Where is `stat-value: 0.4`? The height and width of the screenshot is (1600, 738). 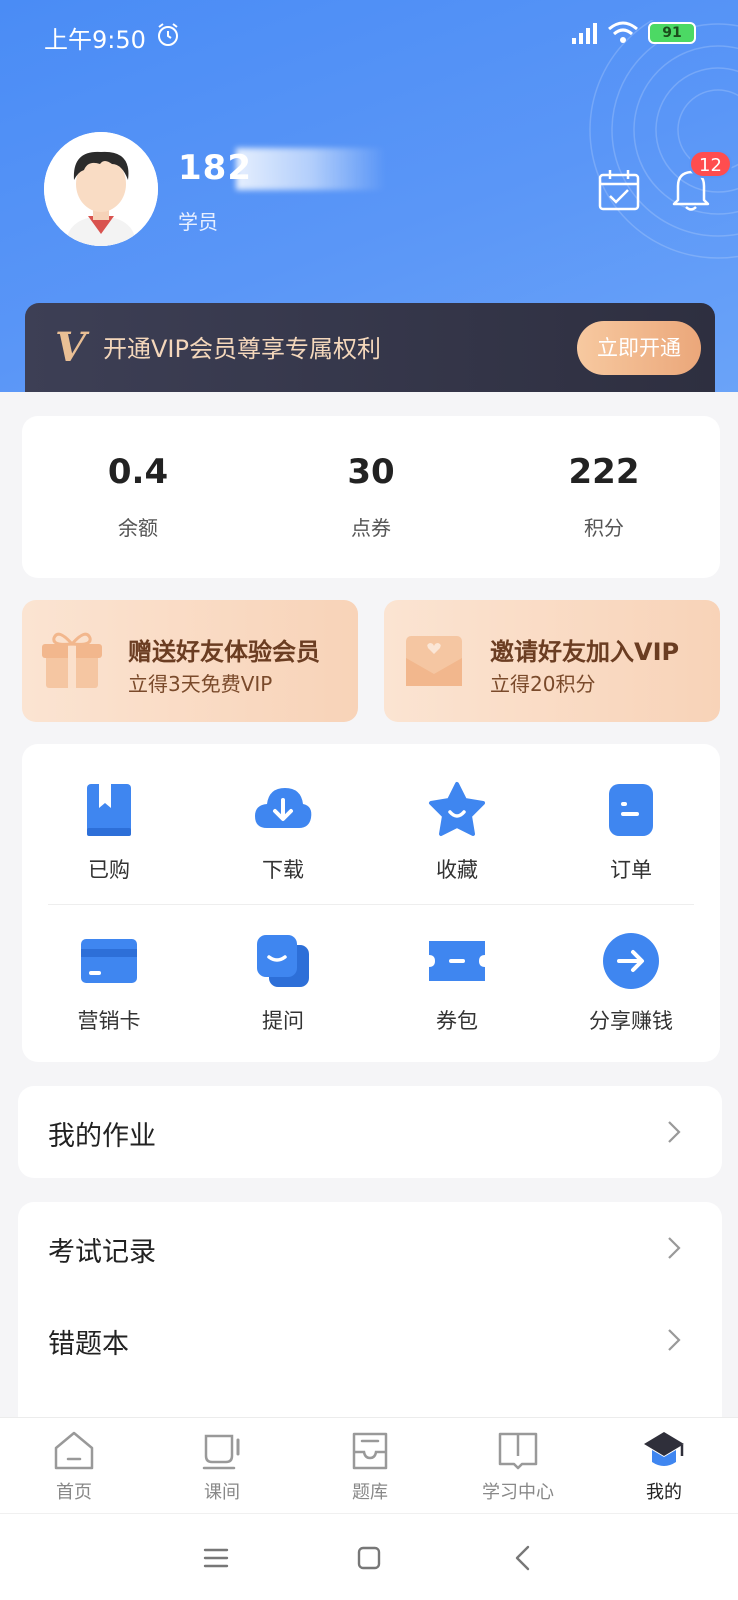 stat-value: 0.4 is located at coordinates (138, 472).